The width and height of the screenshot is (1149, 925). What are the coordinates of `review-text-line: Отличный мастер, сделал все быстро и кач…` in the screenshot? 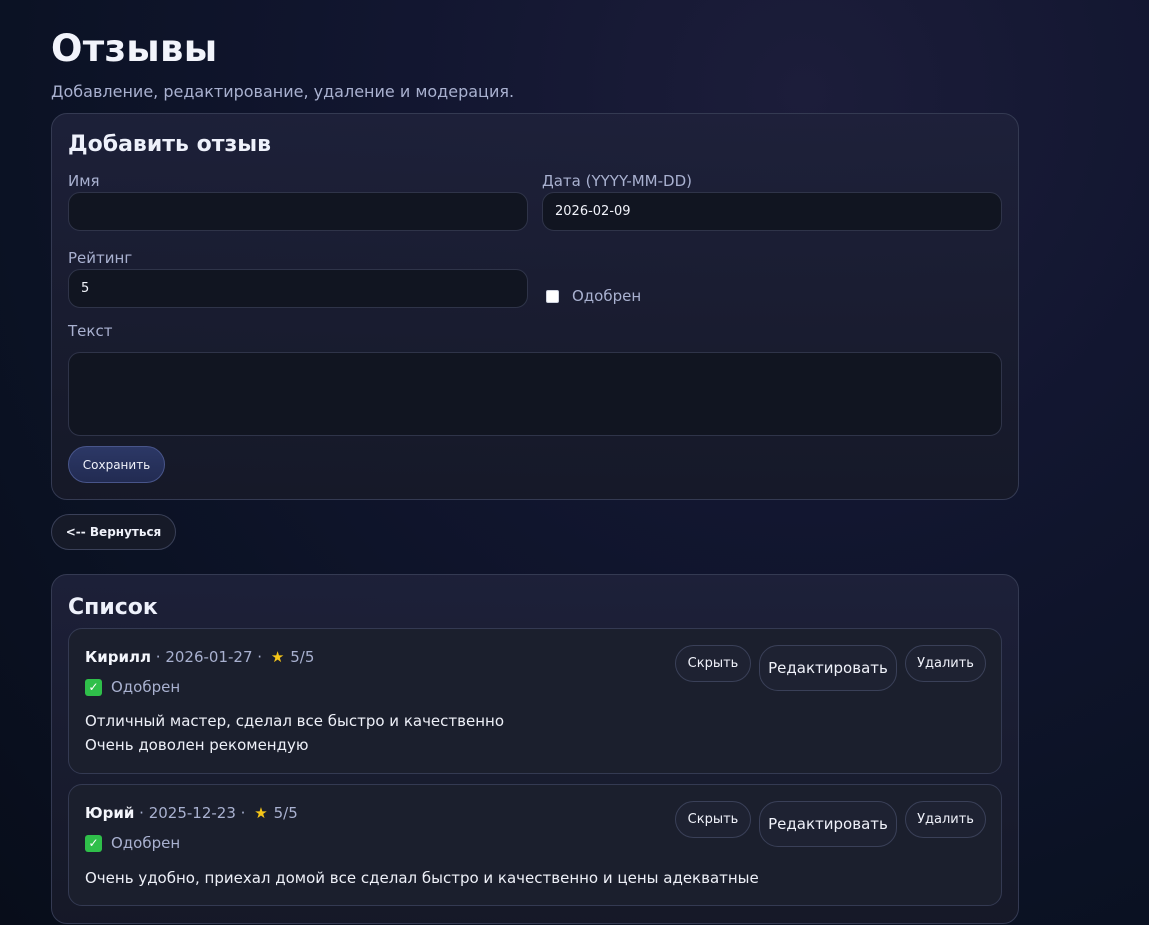 It's located at (295, 721).